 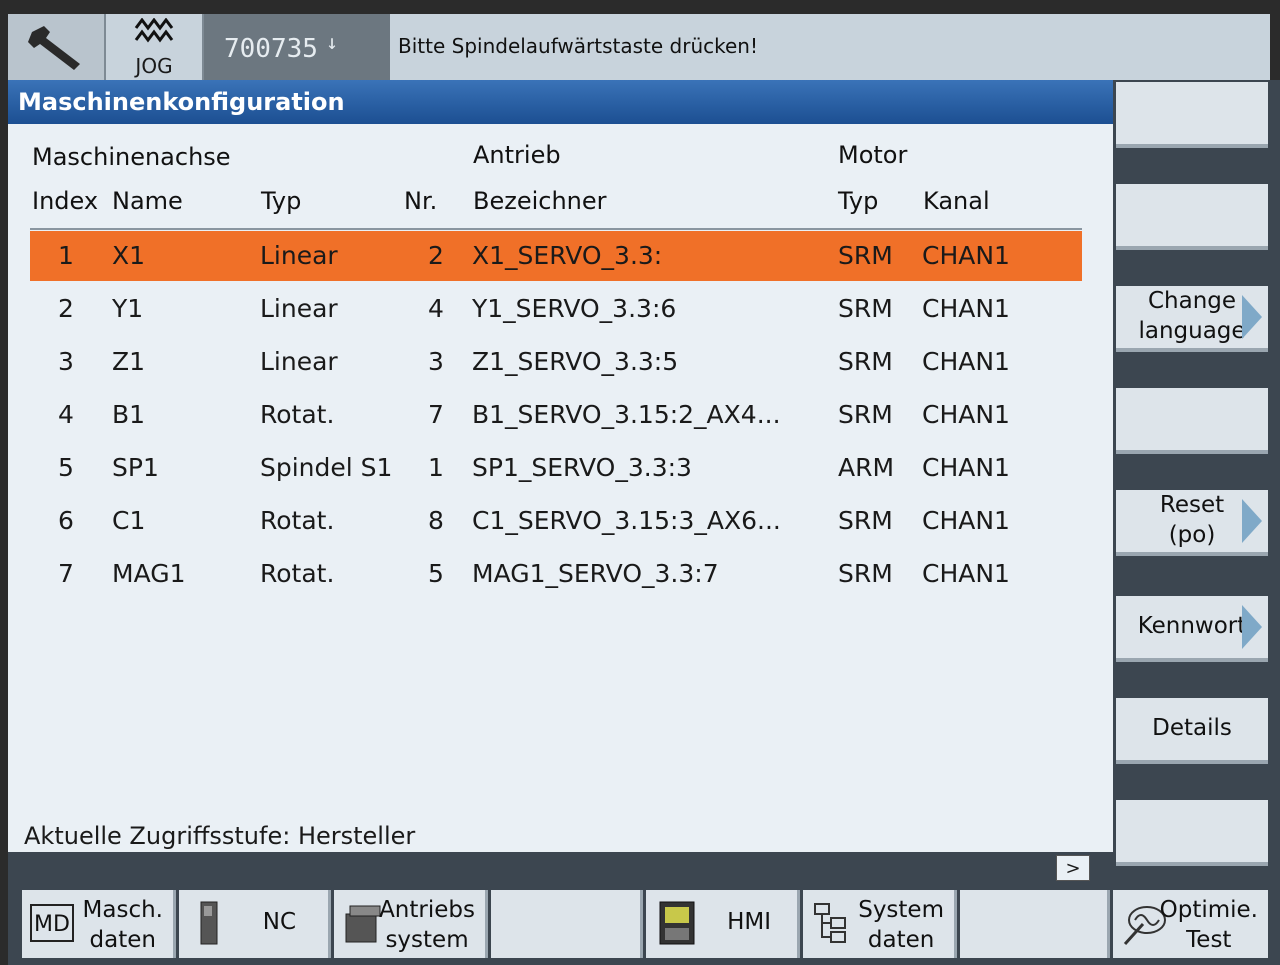 What do you see at coordinates (255, 924) in the screenshot?
I see `nc-button: NC` at bounding box center [255, 924].